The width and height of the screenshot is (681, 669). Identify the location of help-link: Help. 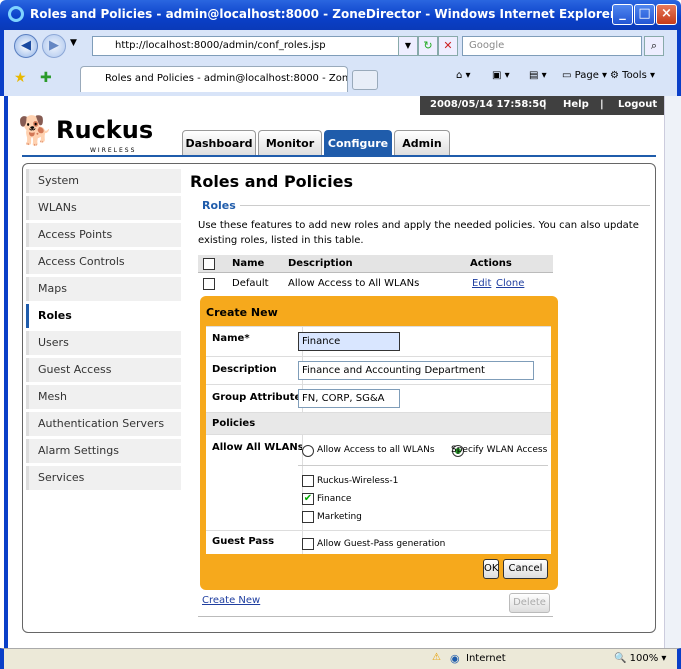
(576, 105).